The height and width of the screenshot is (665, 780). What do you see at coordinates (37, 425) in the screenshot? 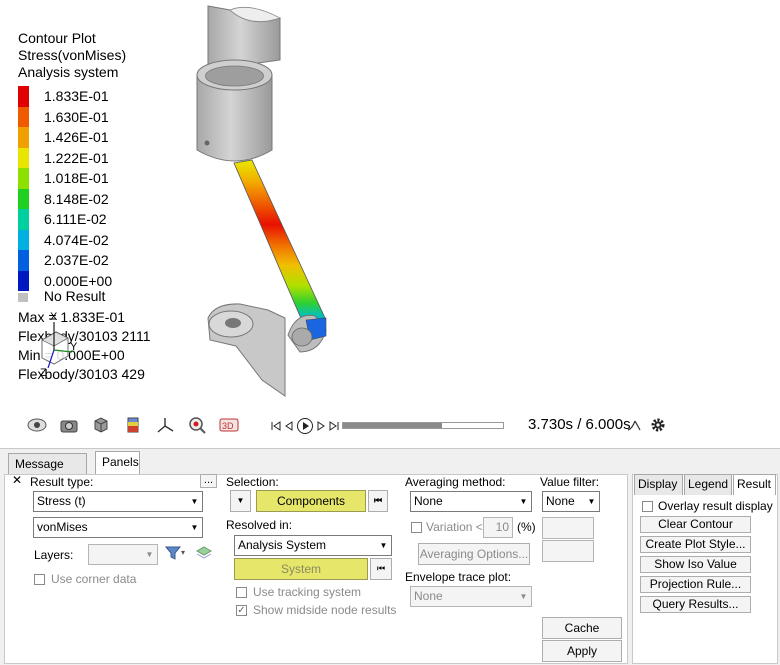
I see `eye-icon` at bounding box center [37, 425].